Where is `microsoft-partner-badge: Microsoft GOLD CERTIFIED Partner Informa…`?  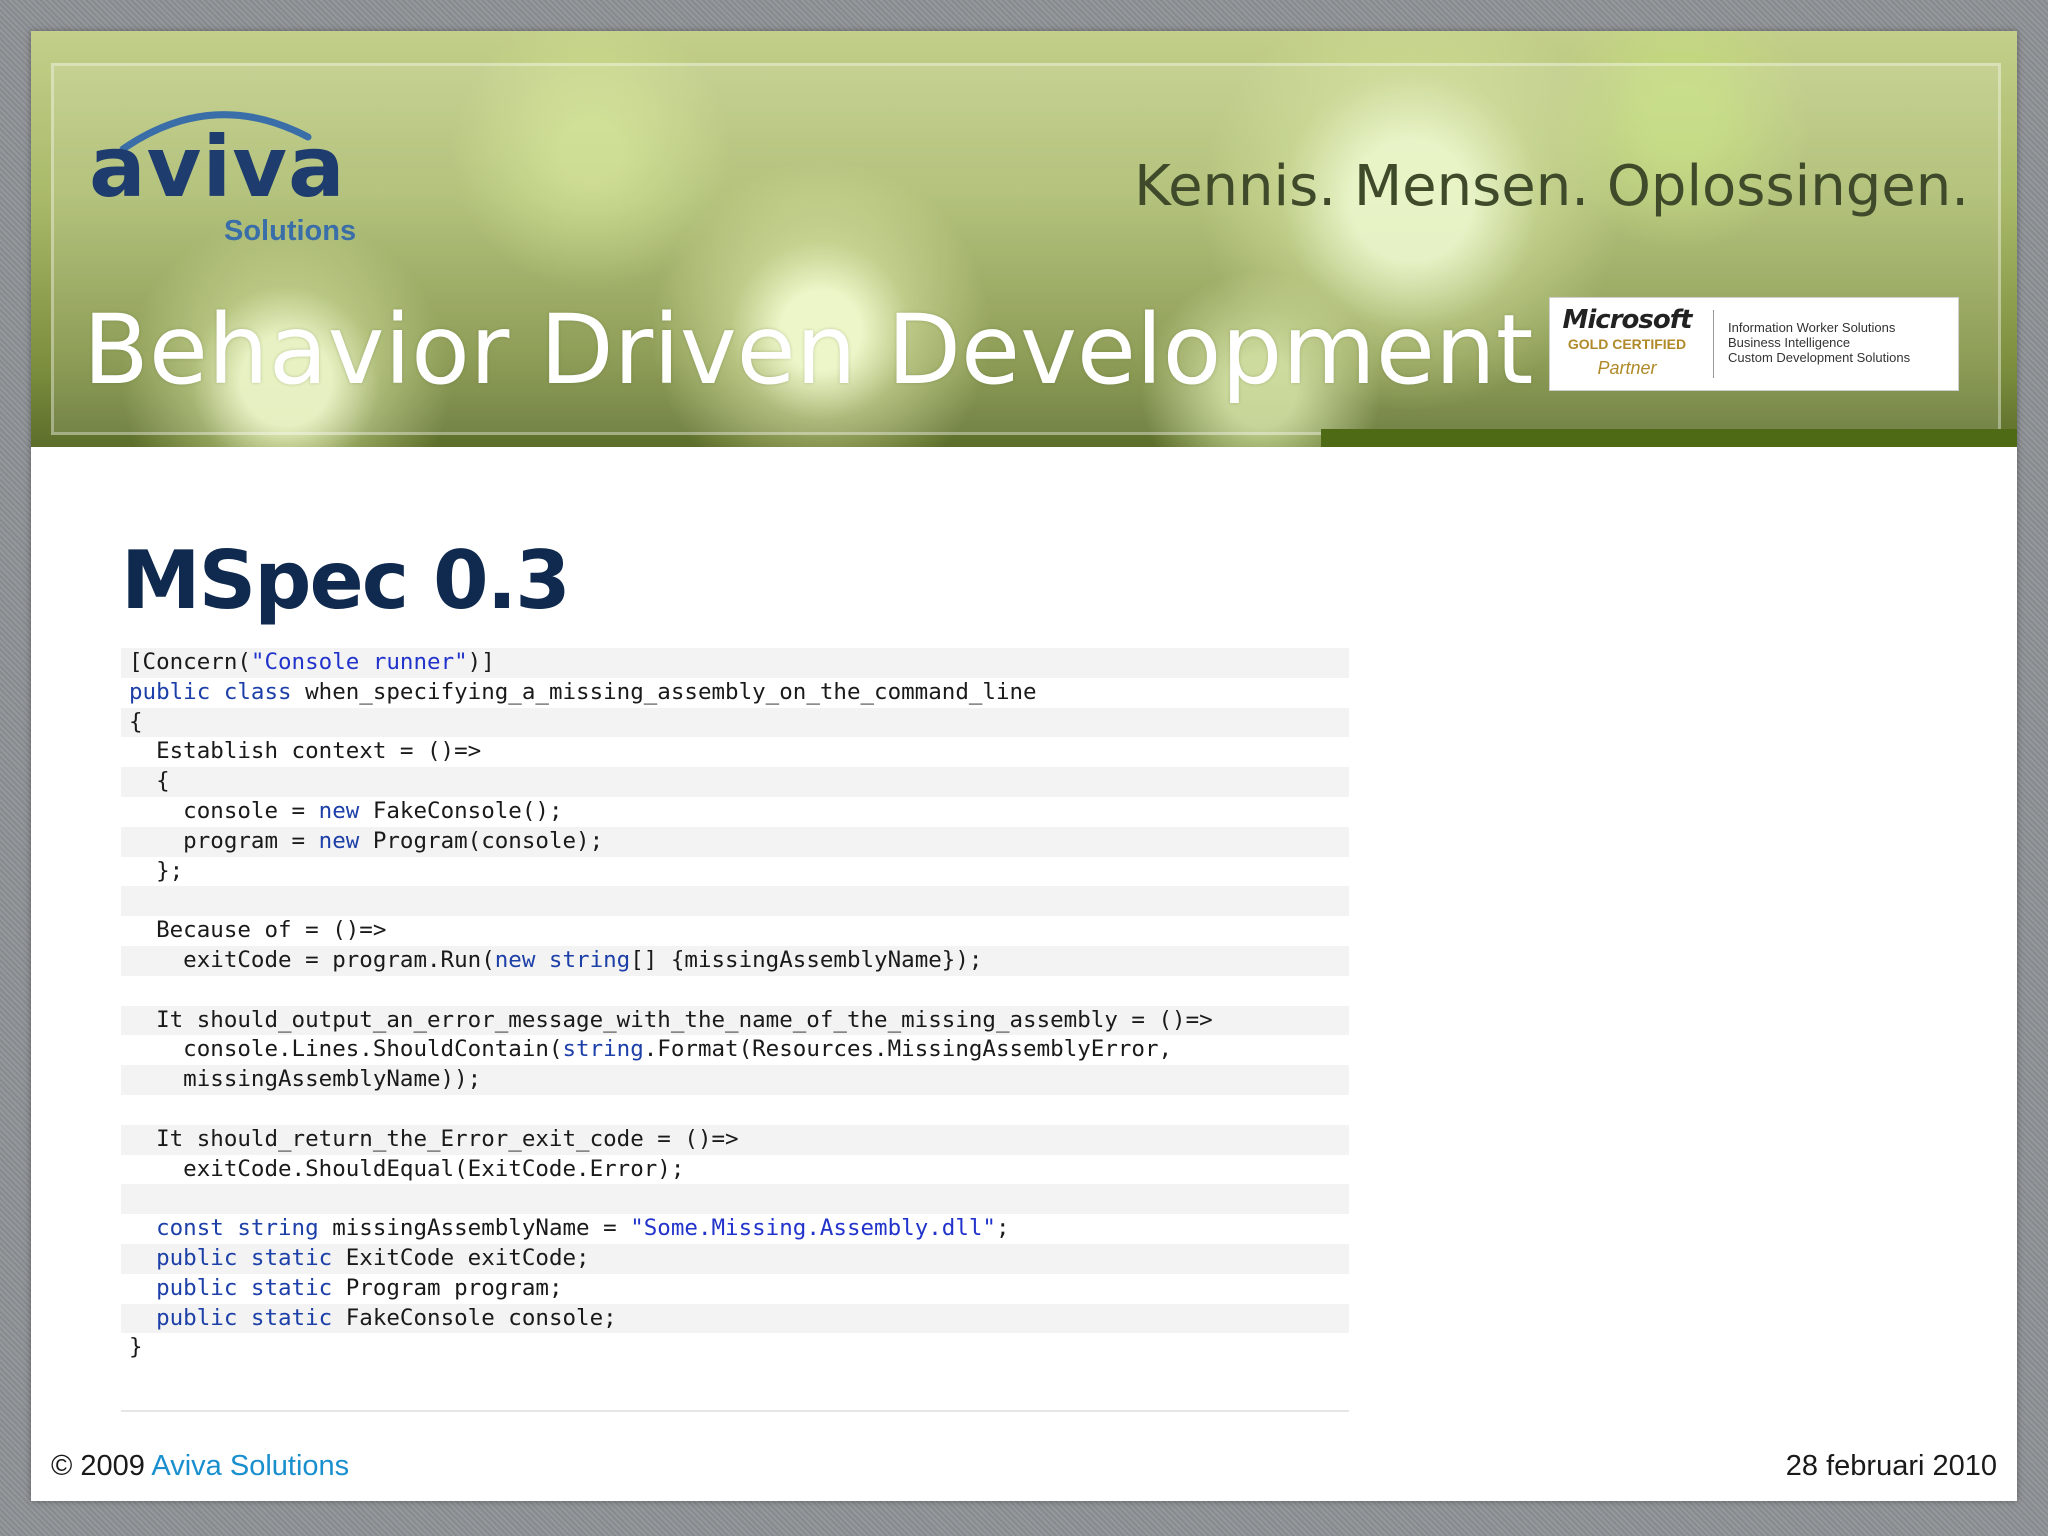
microsoft-partner-badge: Microsoft GOLD CERTIFIED Partner Informa… is located at coordinates (1754, 344).